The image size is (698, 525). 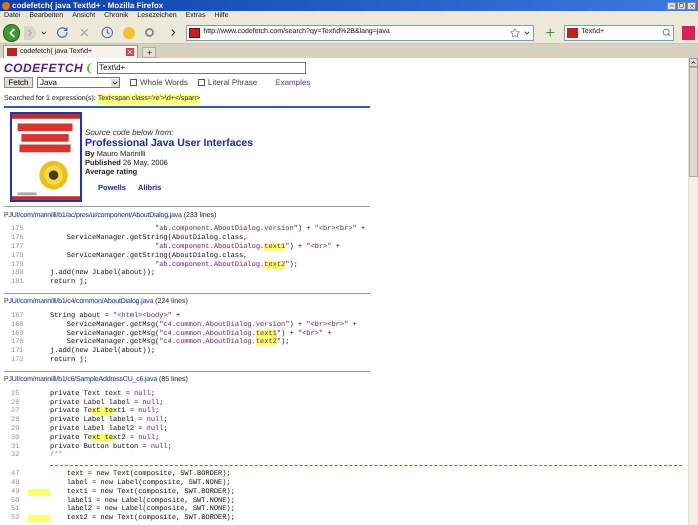 I want to click on checkbox-label: Literal Phrase, so click(x=233, y=82).